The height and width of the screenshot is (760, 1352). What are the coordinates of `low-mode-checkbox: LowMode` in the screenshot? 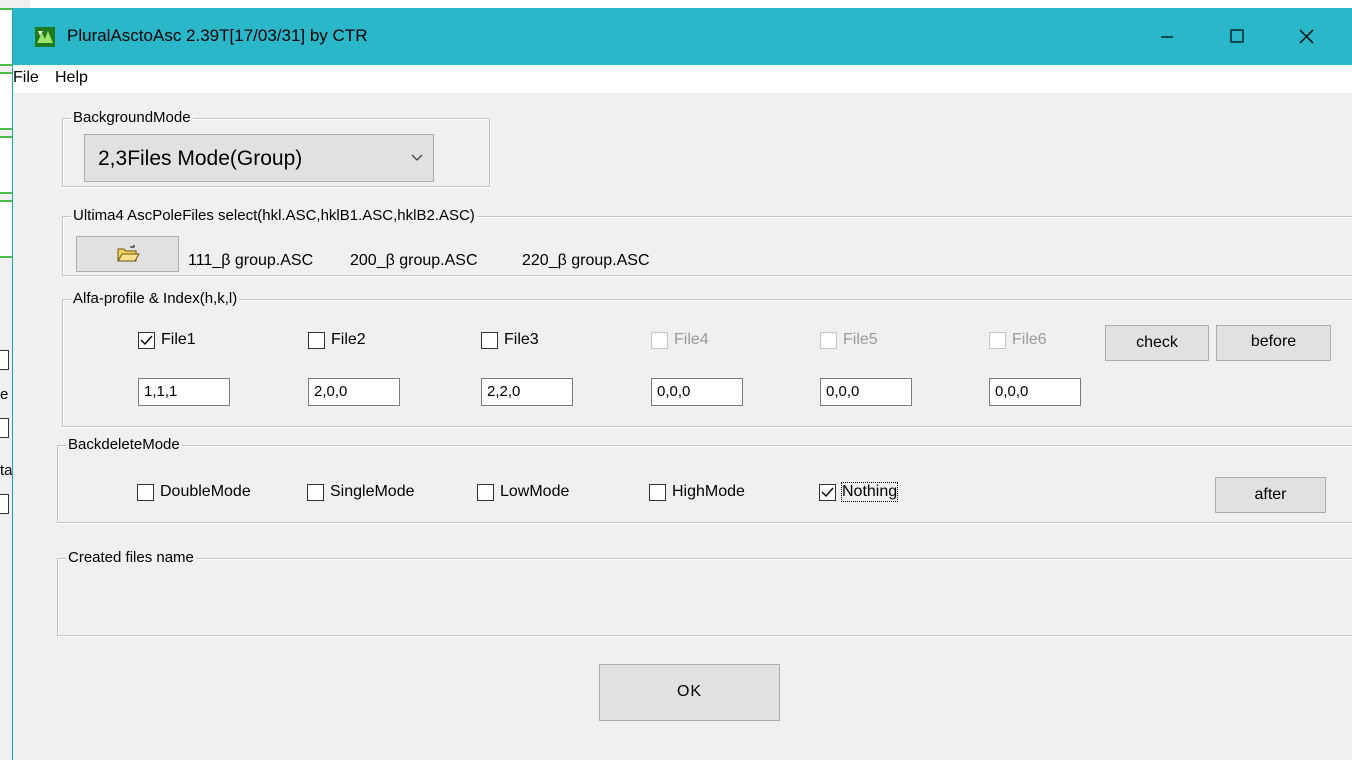 It's located at (523, 492).